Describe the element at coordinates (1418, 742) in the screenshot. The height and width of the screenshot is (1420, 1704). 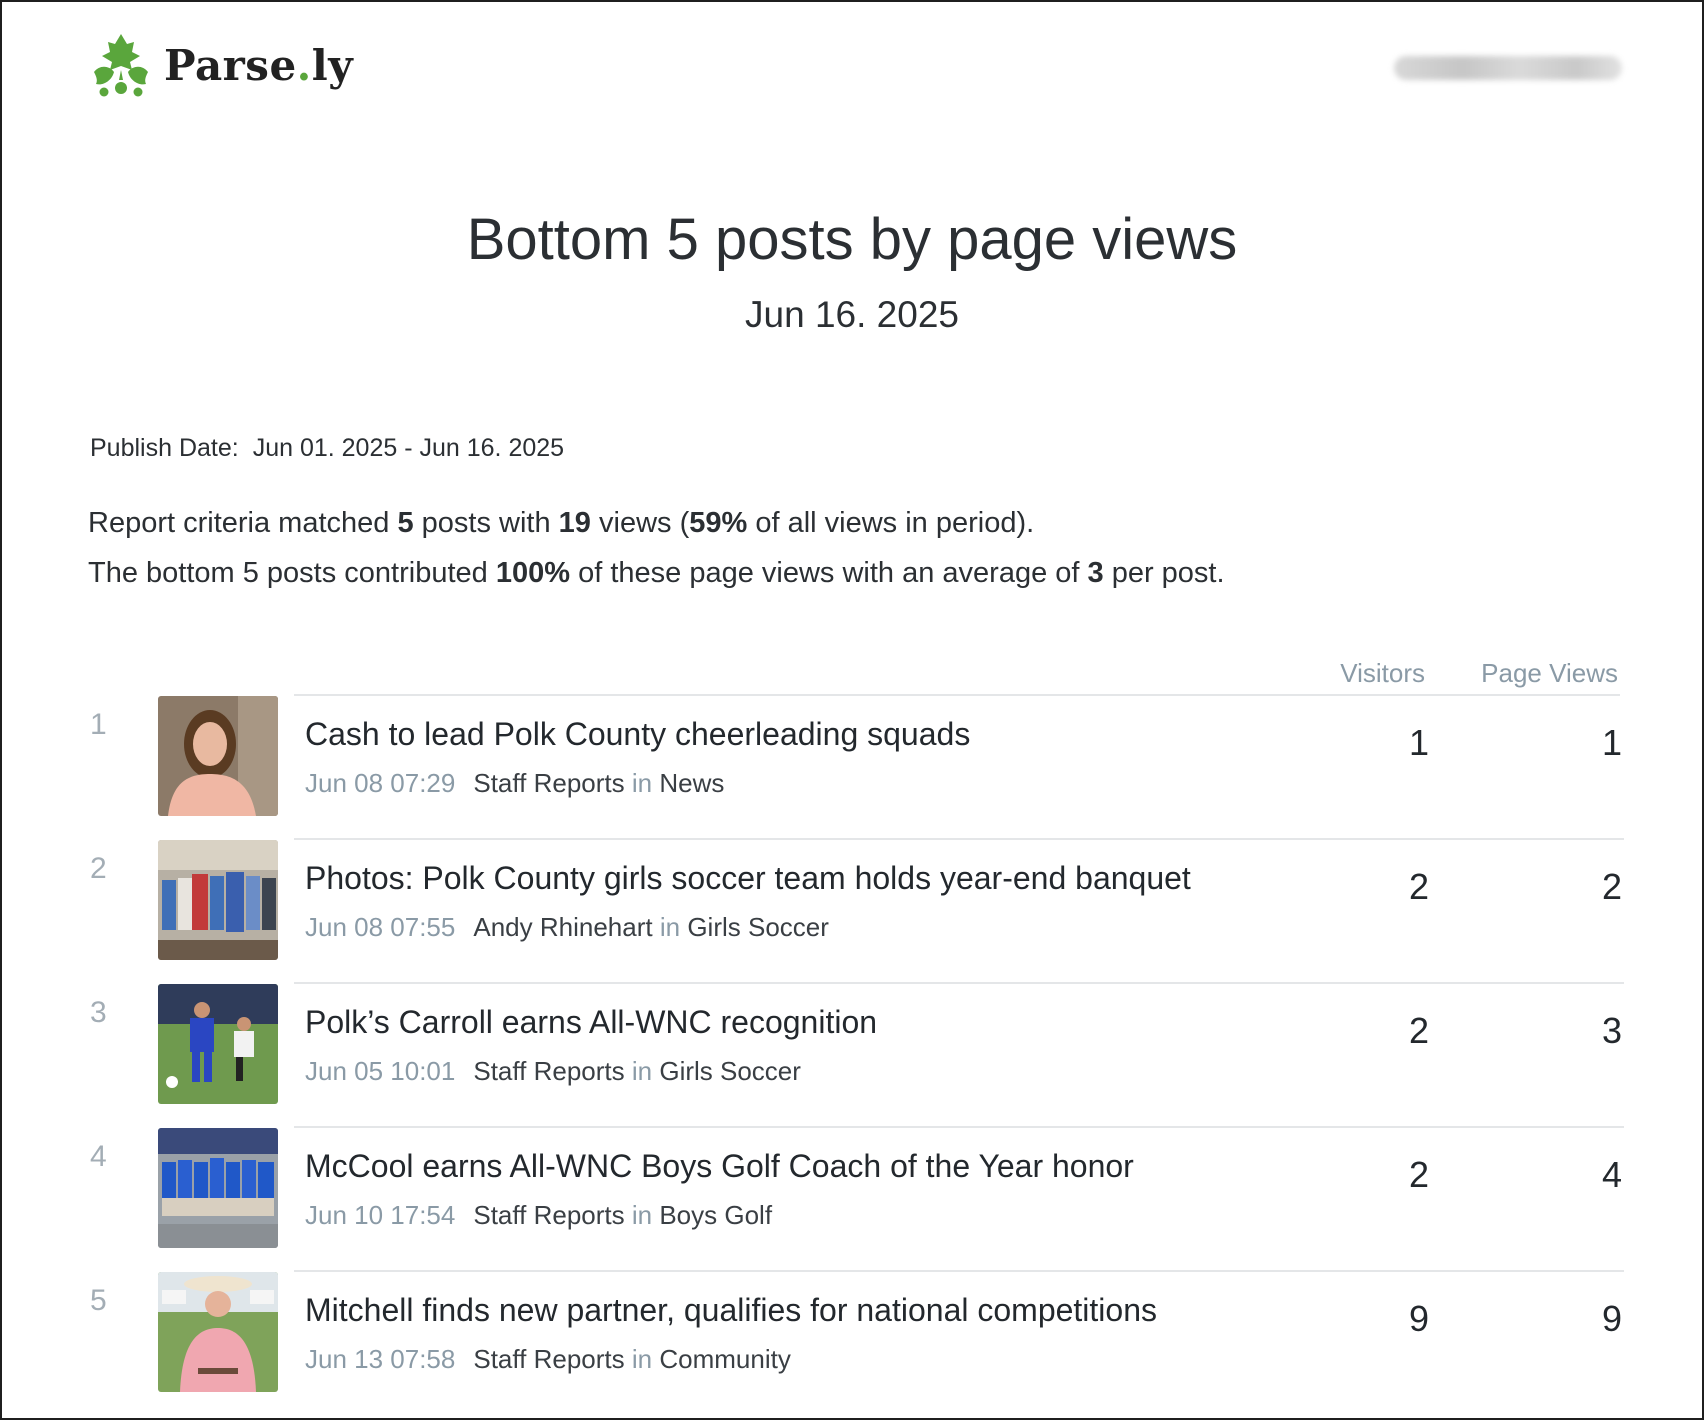
I see `post-visitors: 1` at that location.